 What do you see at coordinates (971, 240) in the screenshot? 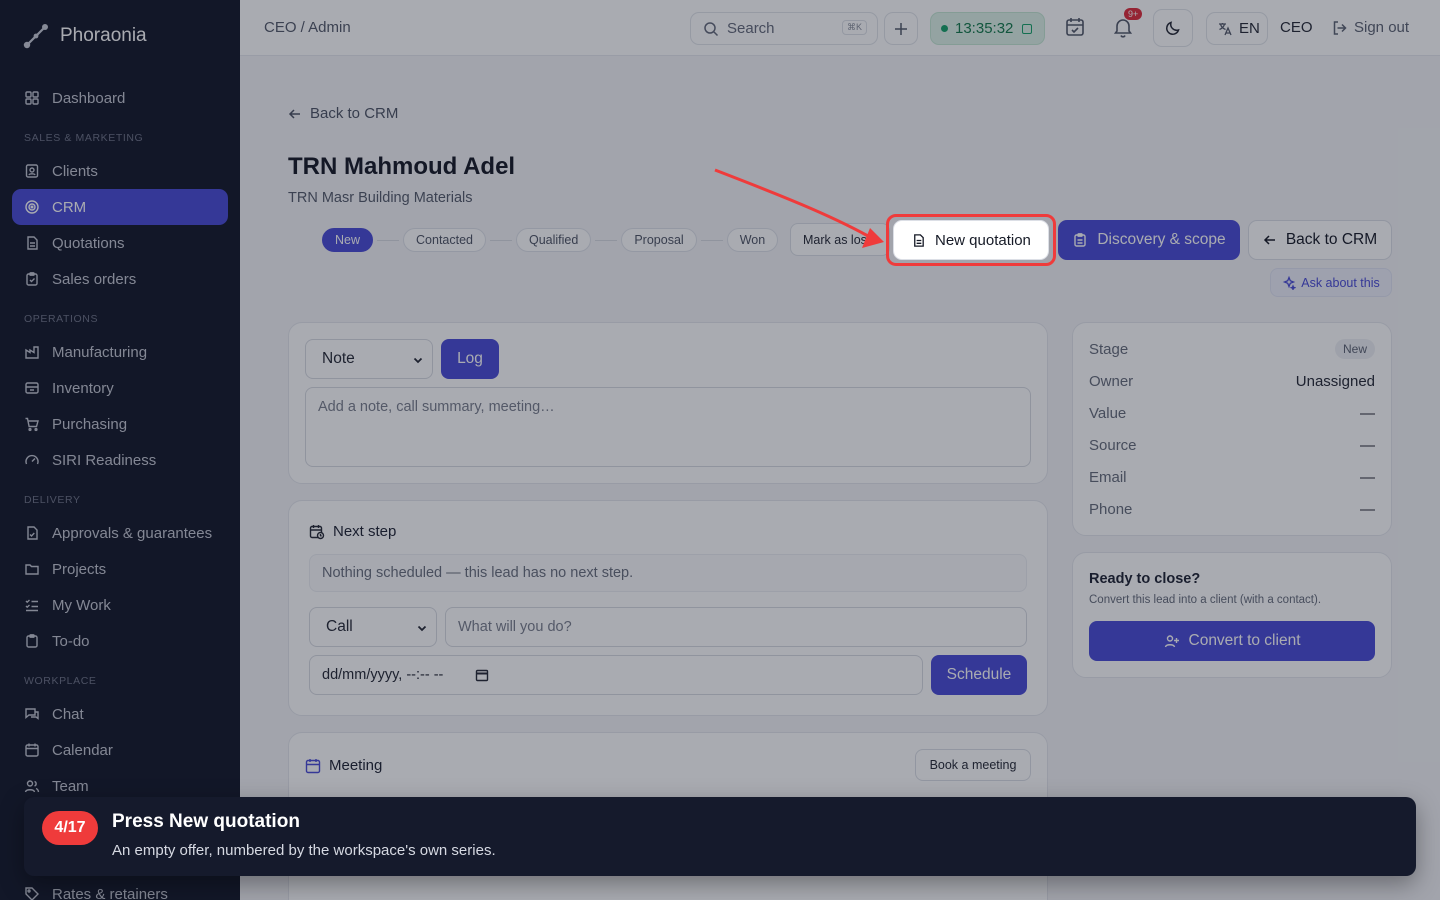
I see `tour-highlight-ring` at bounding box center [971, 240].